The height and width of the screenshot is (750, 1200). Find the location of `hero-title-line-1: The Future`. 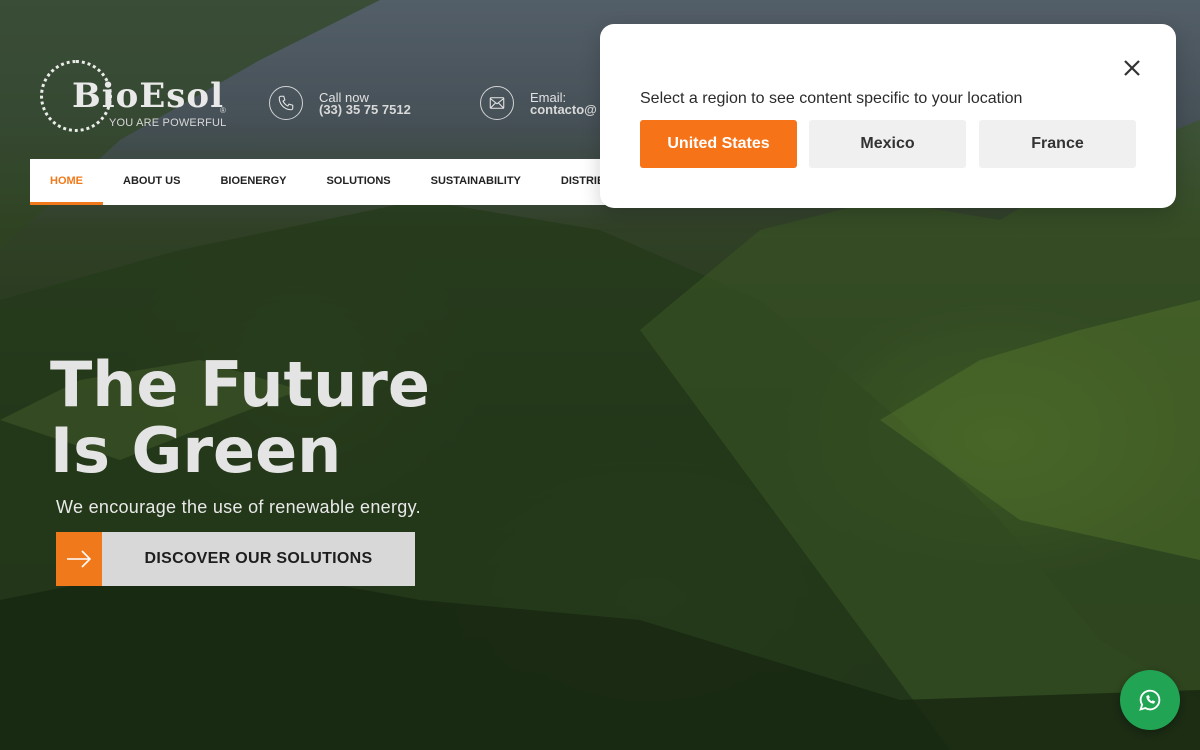

hero-title-line-1: The Future is located at coordinates (240, 384).